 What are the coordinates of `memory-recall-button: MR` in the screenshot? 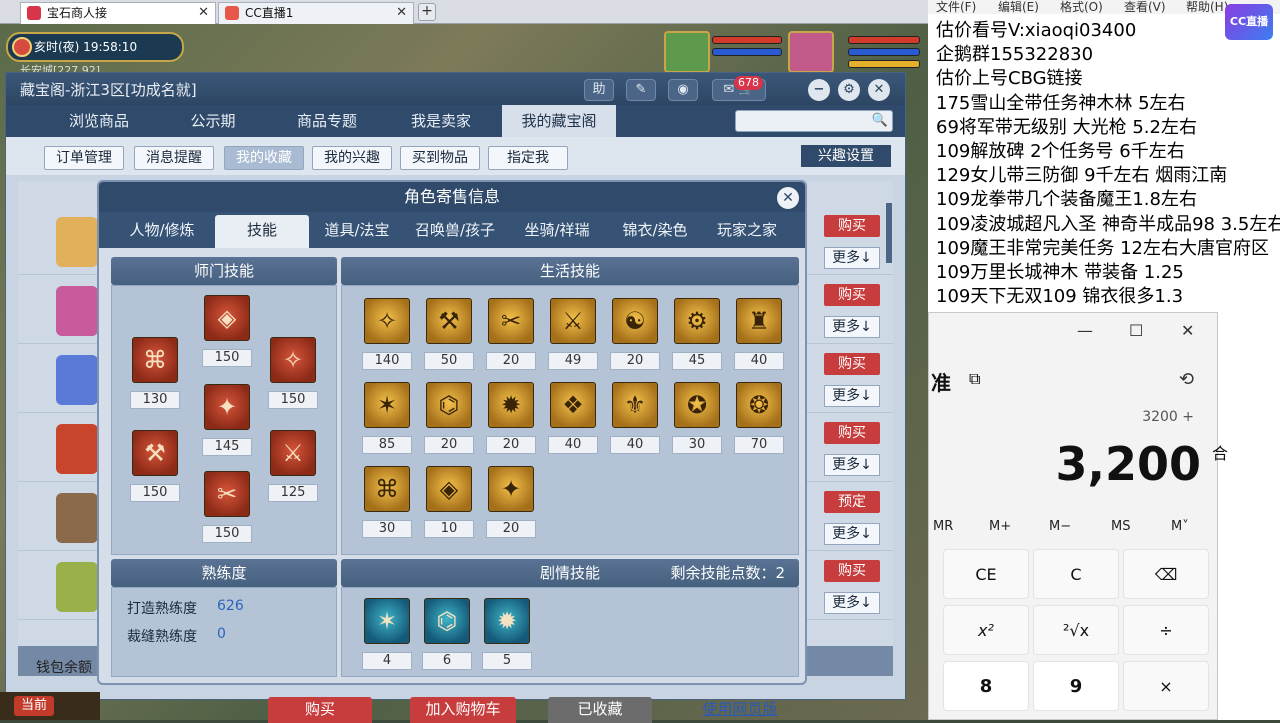 It's located at (943, 526).